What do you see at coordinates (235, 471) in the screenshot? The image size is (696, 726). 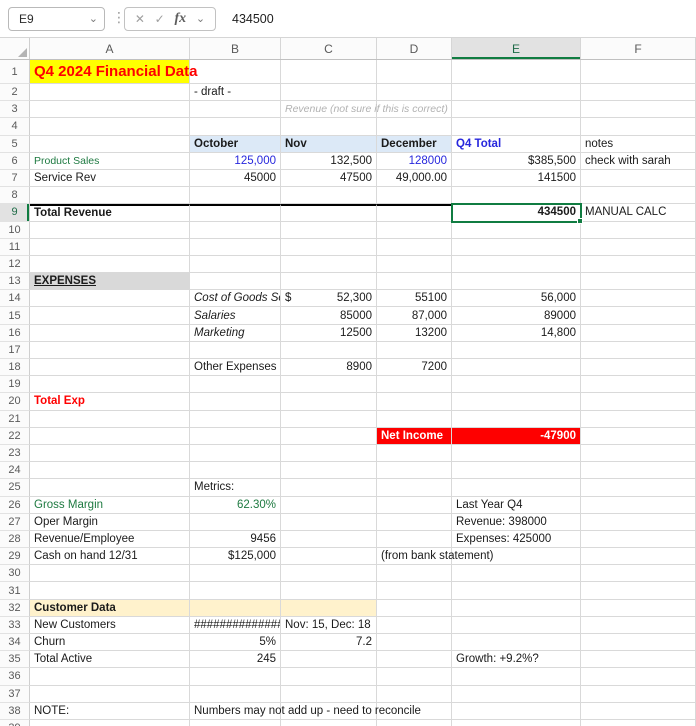 I see `cell-B24` at bounding box center [235, 471].